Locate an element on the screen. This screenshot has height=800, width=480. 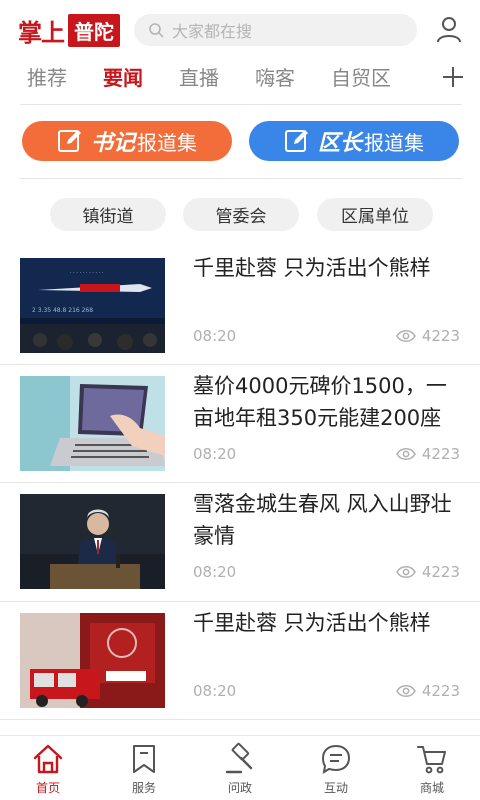
district-head-report-button: 区长 报道集 is located at coordinates (354, 141).